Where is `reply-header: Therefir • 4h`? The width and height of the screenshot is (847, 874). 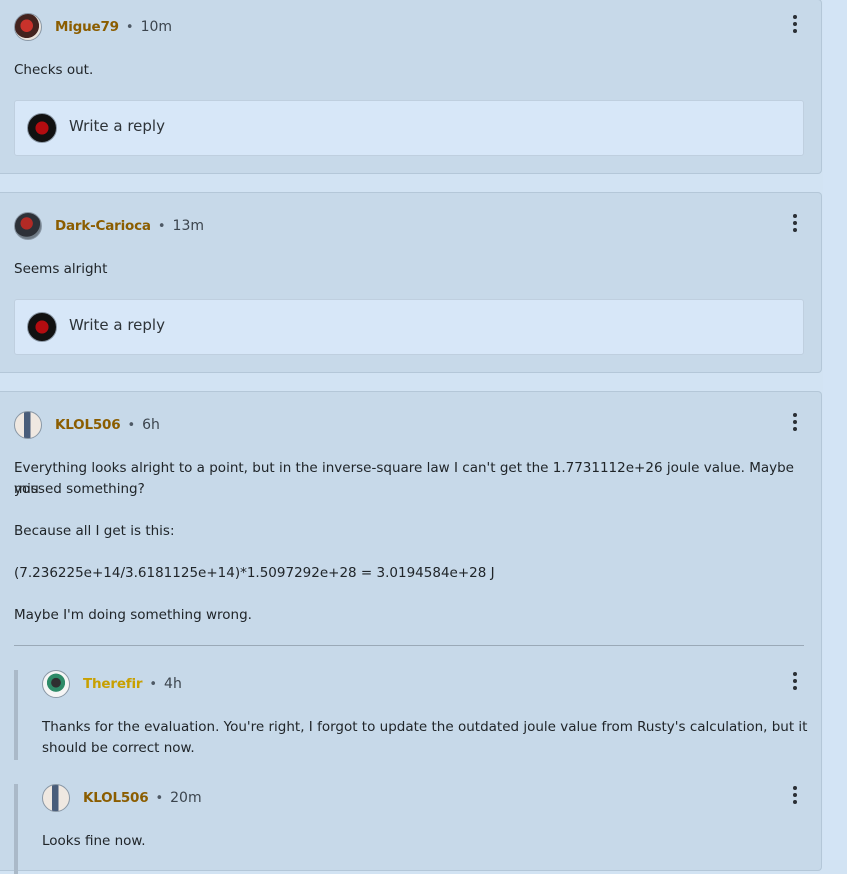
reply-header: Therefir • 4h is located at coordinates (112, 684).